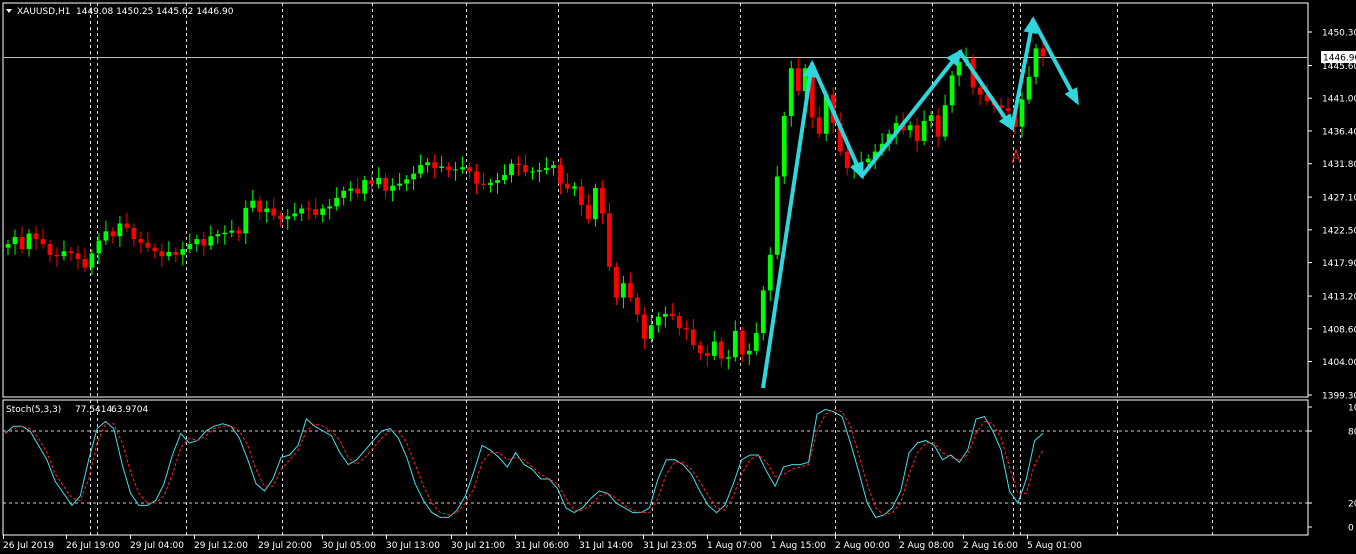 Image resolution: width=1356 pixels, height=554 pixels. I want to click on dropdown-triangle-icon, so click(9, 11).